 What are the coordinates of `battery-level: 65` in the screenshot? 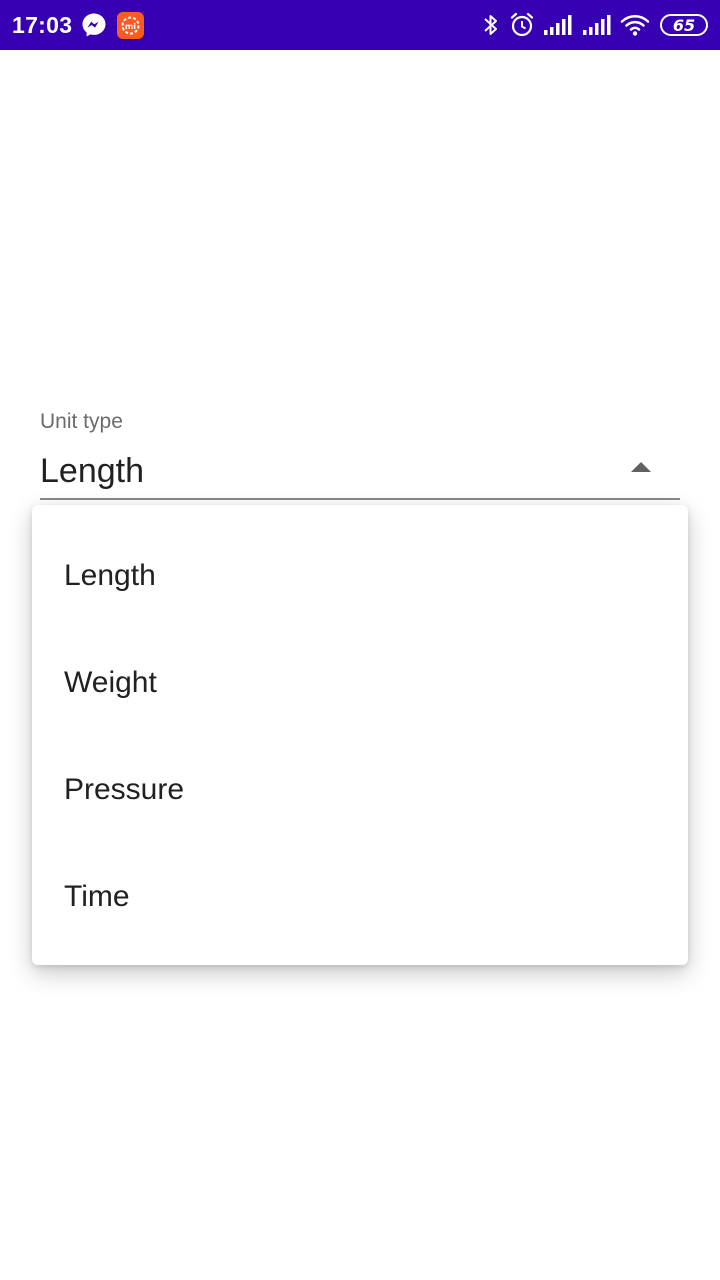 It's located at (684, 25).